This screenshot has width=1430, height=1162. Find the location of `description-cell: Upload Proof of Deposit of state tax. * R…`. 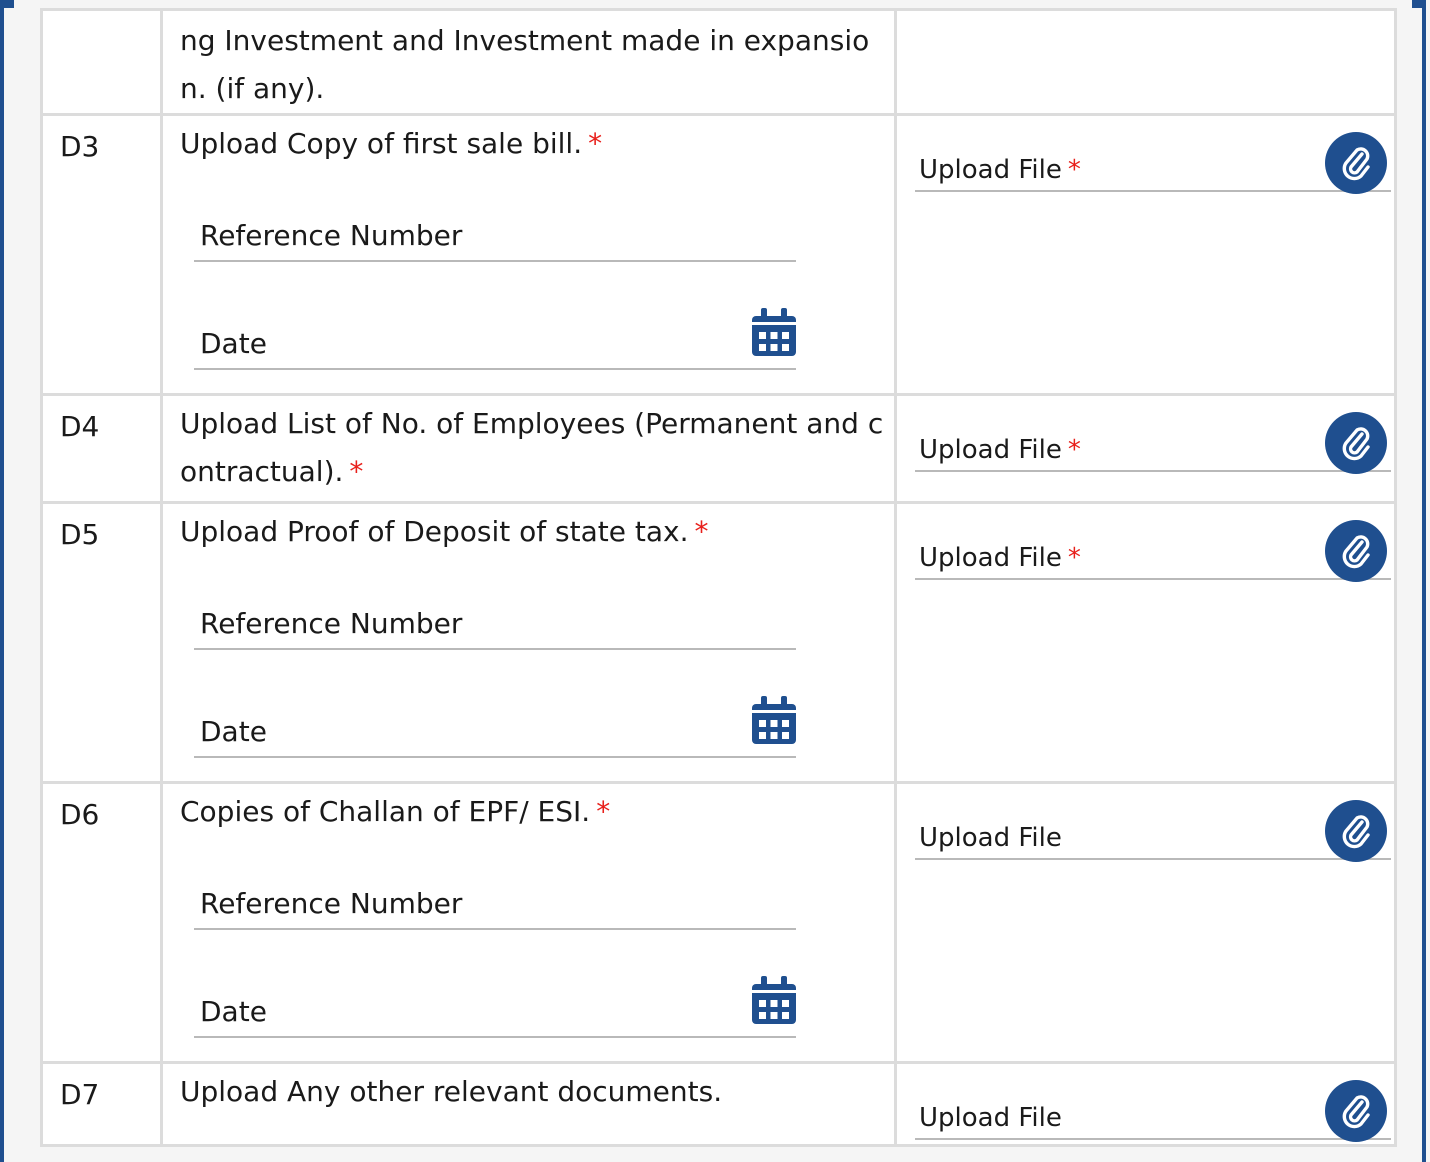

description-cell: Upload Proof of Deposit of state tax. * R… is located at coordinates (528, 642).